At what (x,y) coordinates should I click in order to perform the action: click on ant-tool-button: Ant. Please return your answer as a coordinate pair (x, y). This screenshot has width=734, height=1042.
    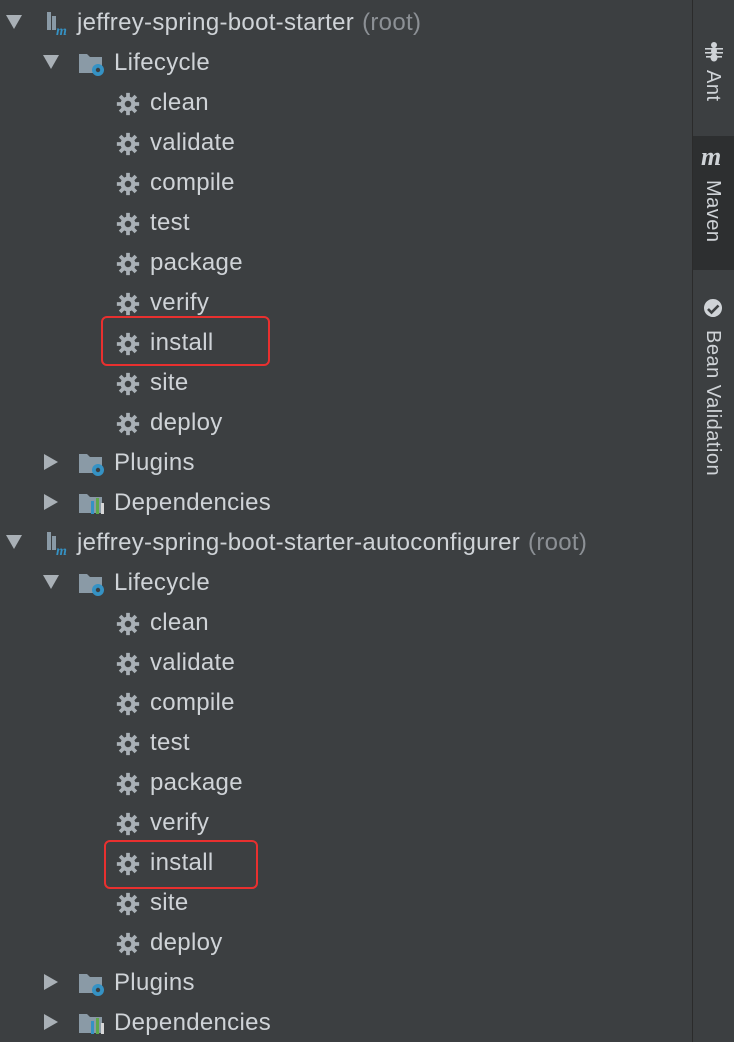
    Looking at the image, I should click on (713, 81).